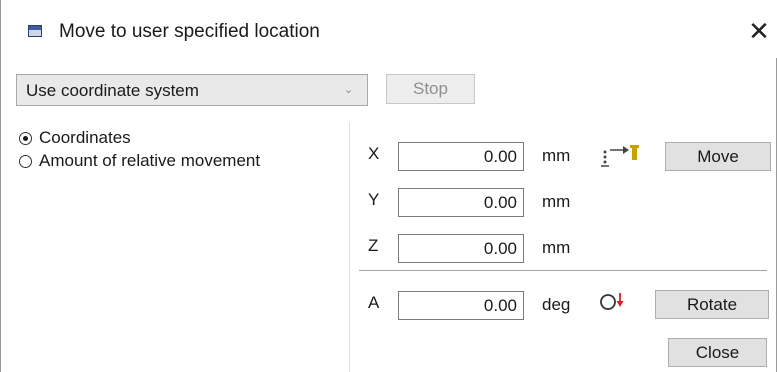  Describe the element at coordinates (759, 31) in the screenshot. I see `close-icon: ✕` at that location.